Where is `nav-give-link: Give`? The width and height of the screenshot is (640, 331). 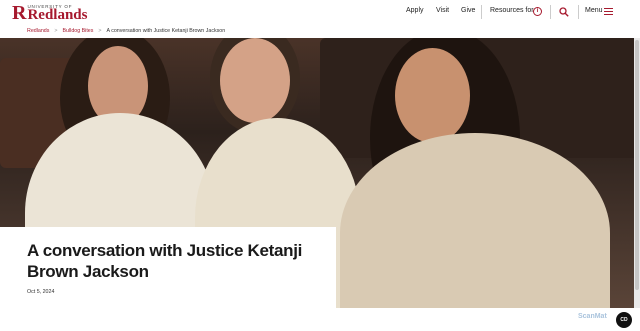
nav-give-link: Give is located at coordinates (468, 10).